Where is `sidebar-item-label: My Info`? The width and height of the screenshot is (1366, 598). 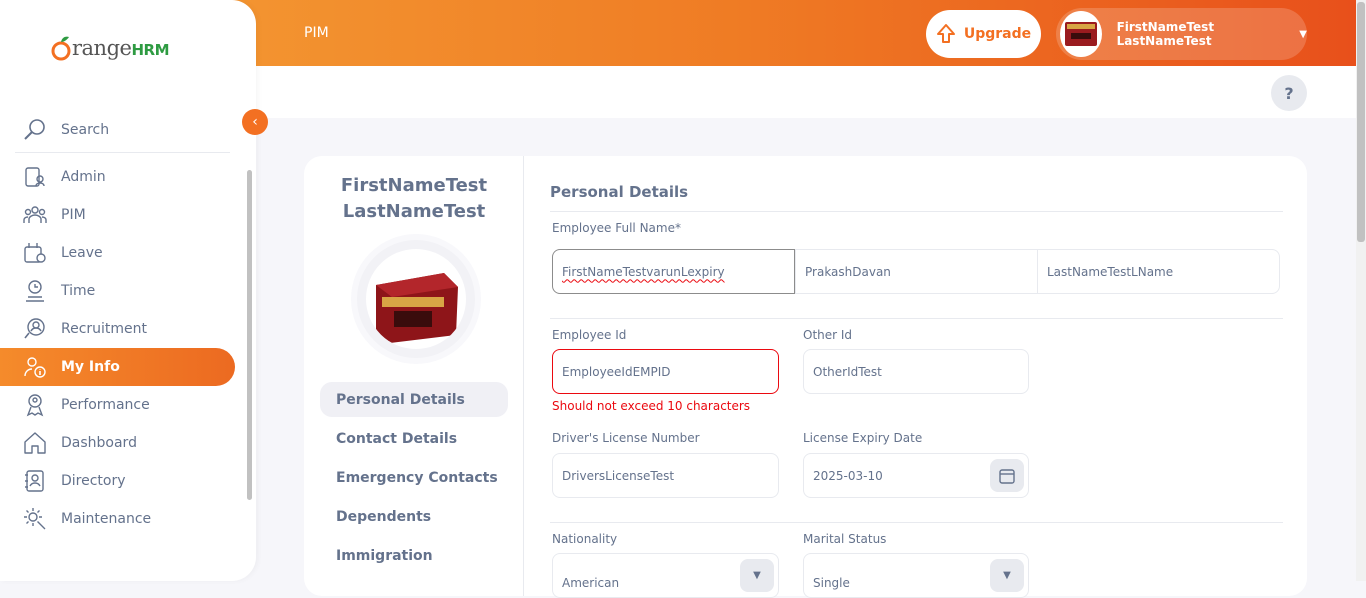
sidebar-item-label: My Info is located at coordinates (90, 367).